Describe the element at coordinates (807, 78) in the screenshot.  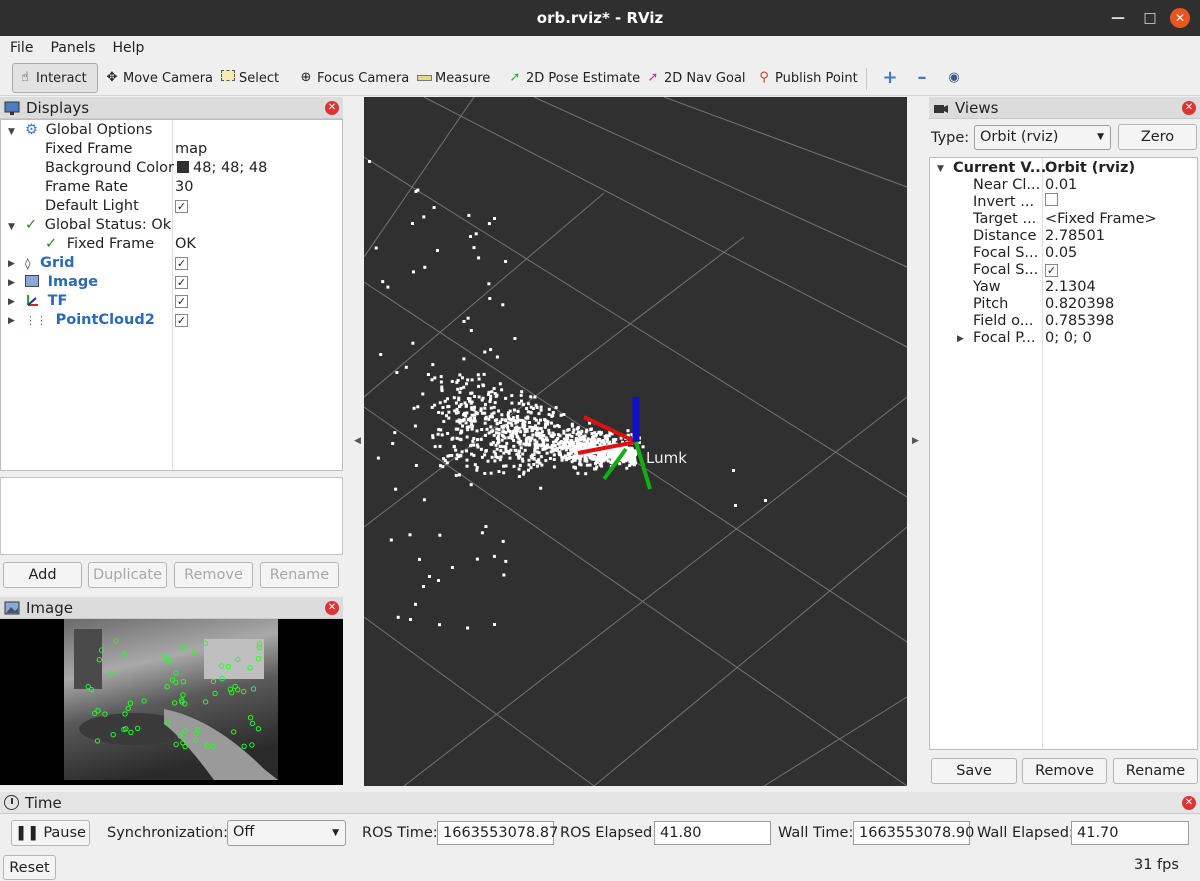
I see `publish-point-tool: ⚲ Publish Point` at that location.